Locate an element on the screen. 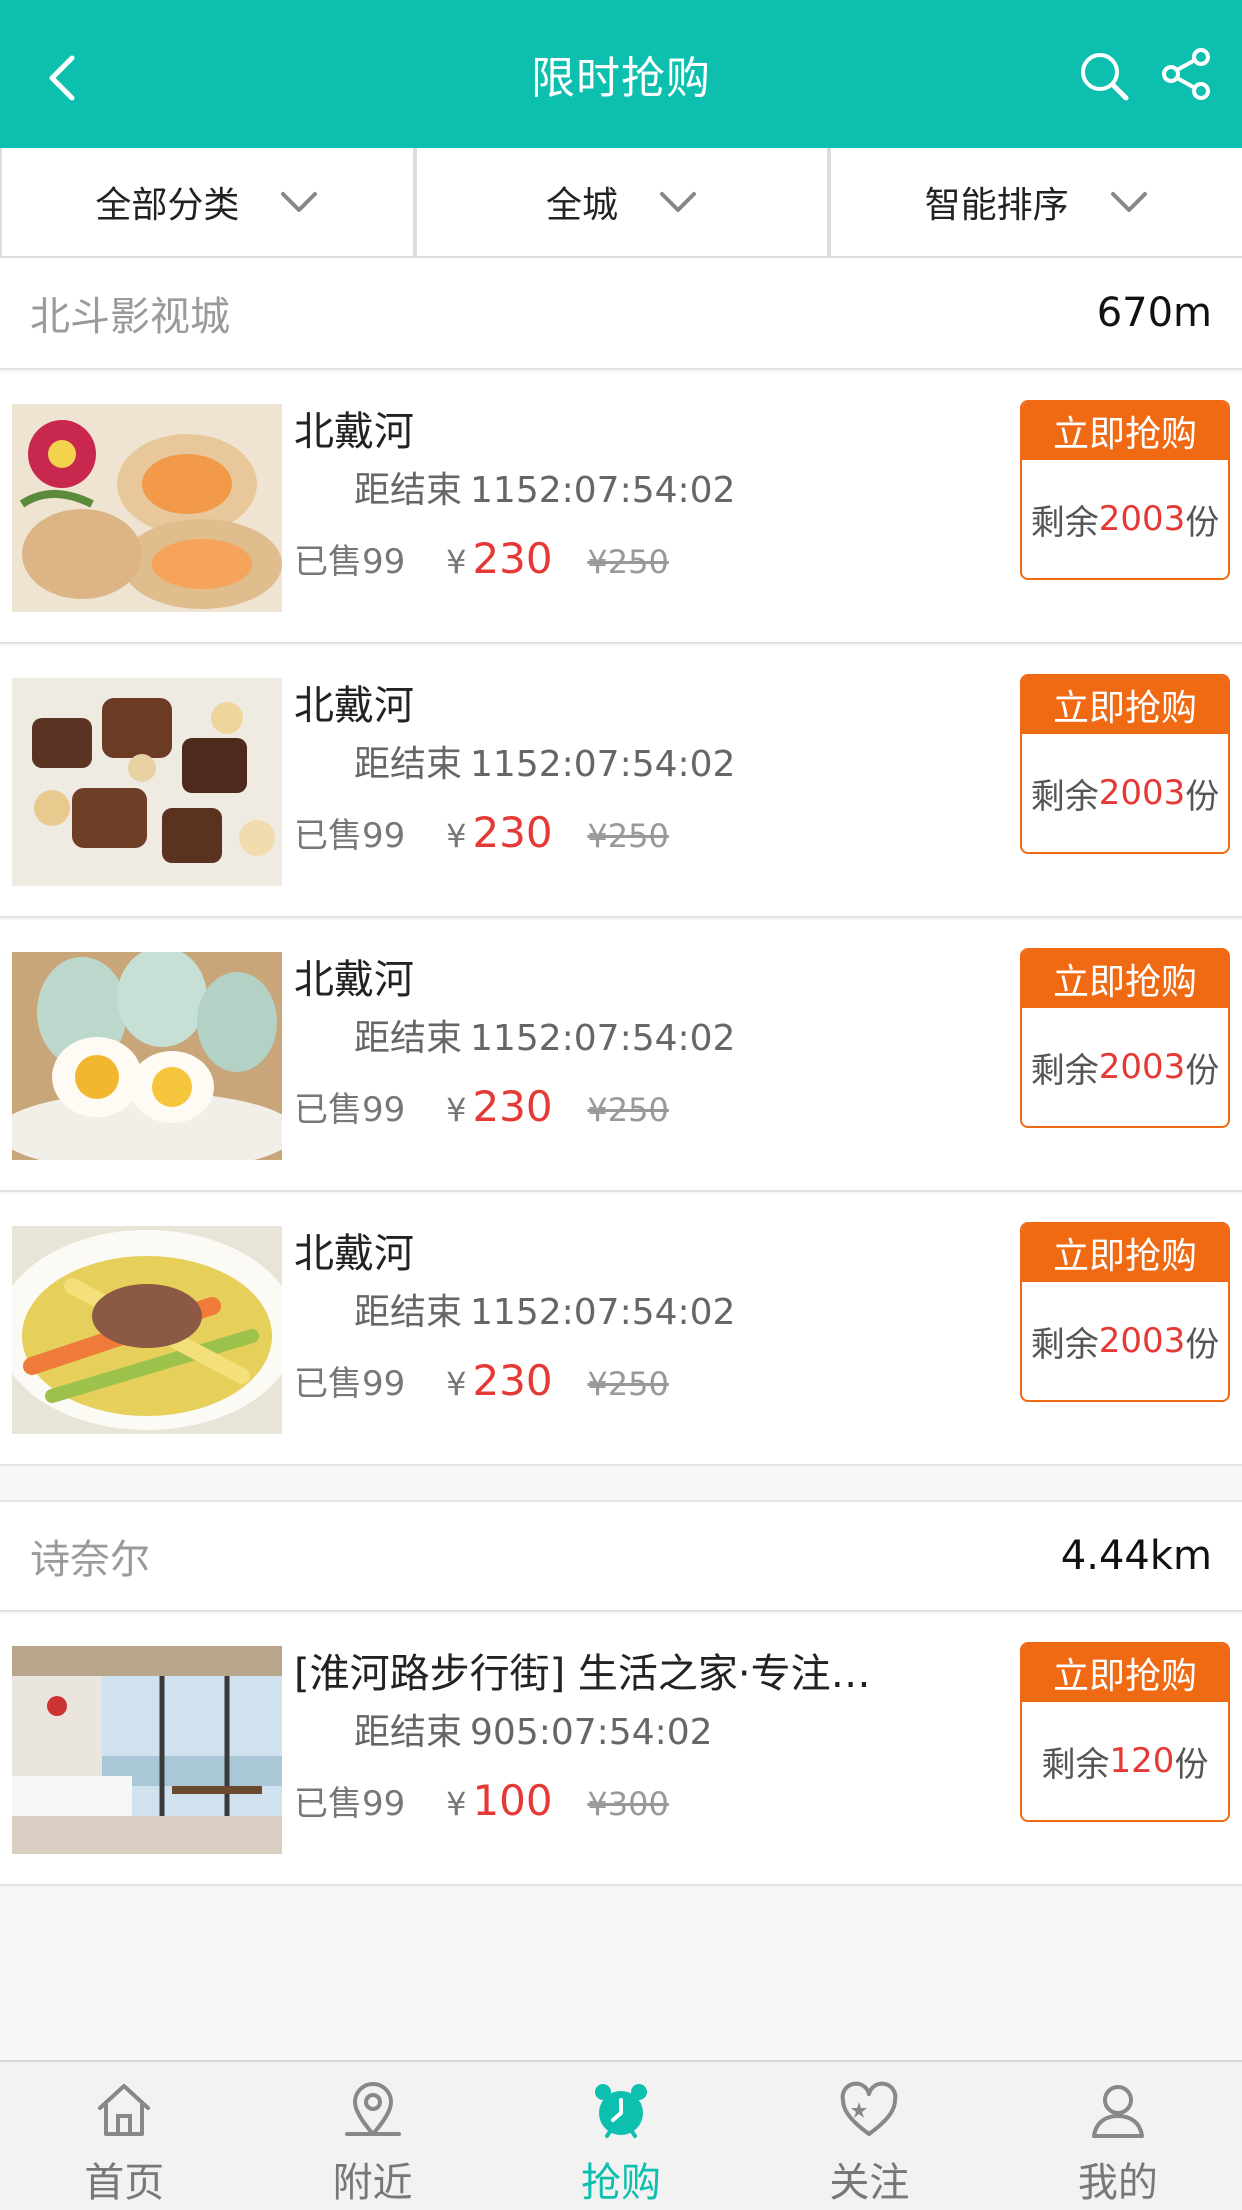 The height and width of the screenshot is (2210, 1242). stock-count: 120 is located at coordinates (1142, 1761).